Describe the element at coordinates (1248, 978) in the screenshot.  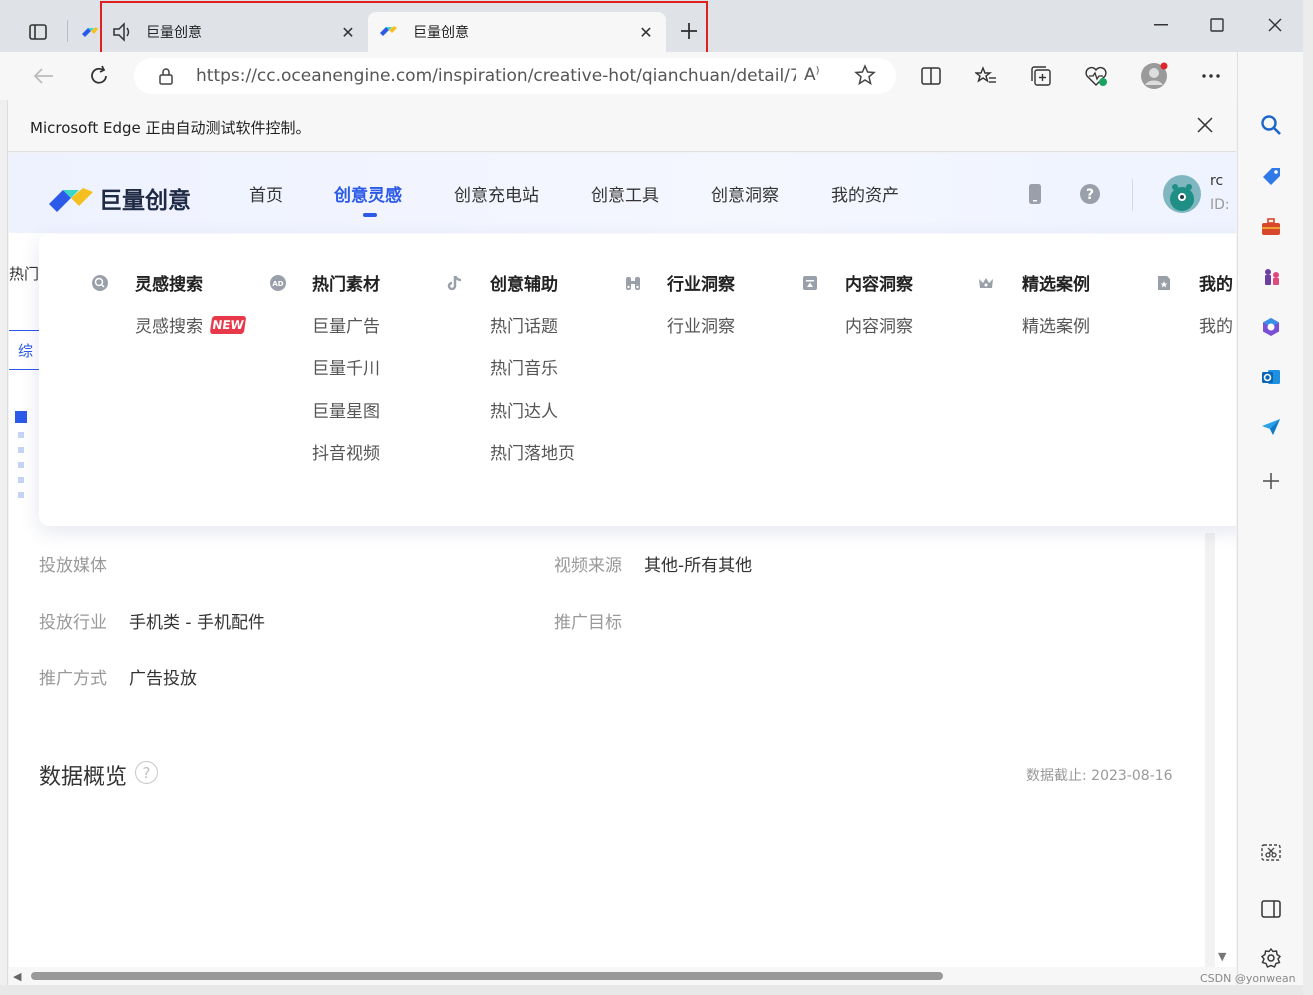
I see `watermark: CSDN @yonwean` at that location.